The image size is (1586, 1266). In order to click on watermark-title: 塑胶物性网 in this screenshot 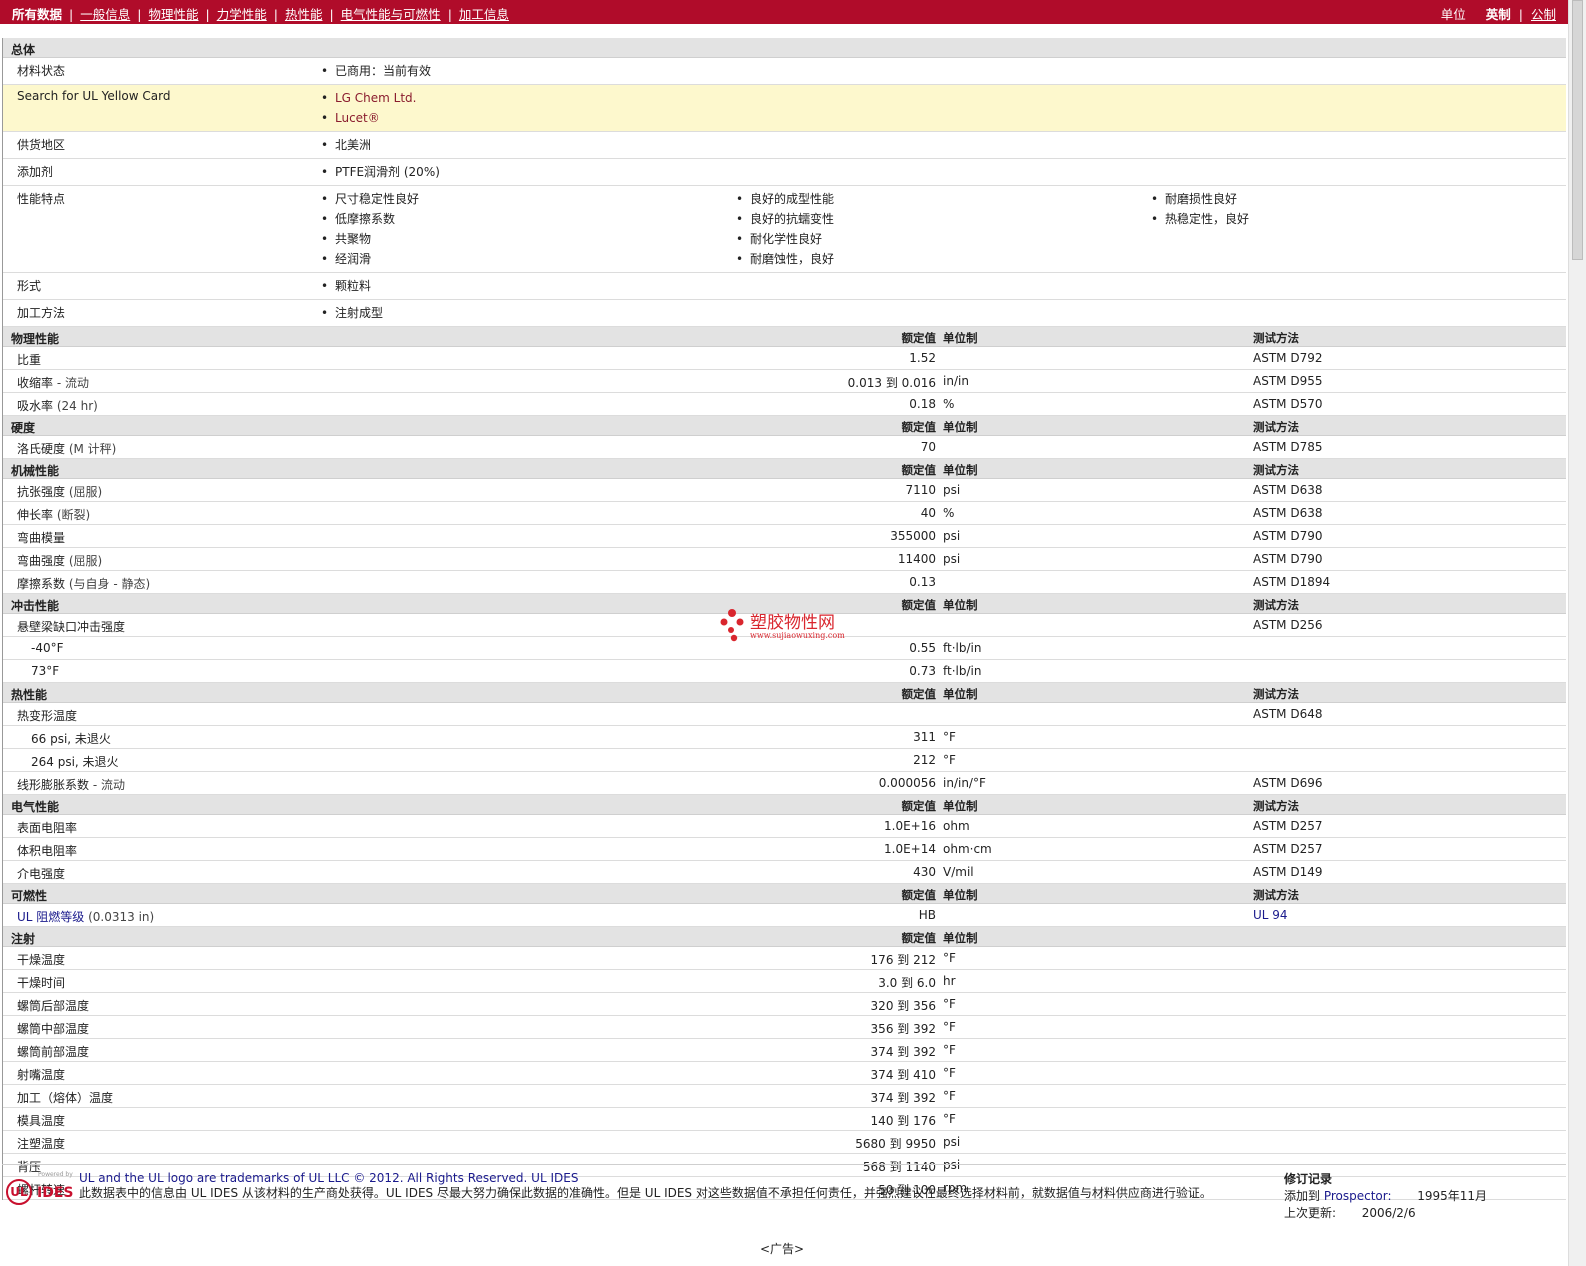, I will do `click(792, 623)`.